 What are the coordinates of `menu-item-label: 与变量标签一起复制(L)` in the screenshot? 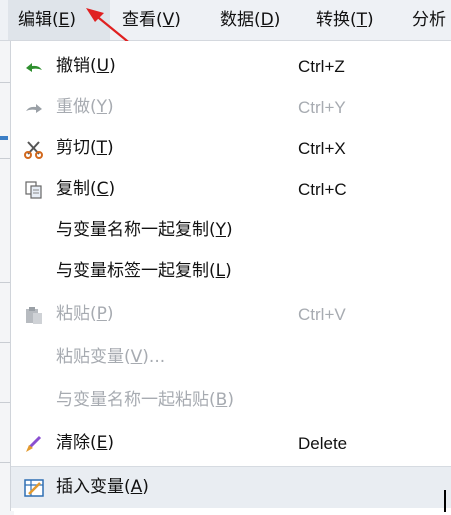 It's located at (144, 271).